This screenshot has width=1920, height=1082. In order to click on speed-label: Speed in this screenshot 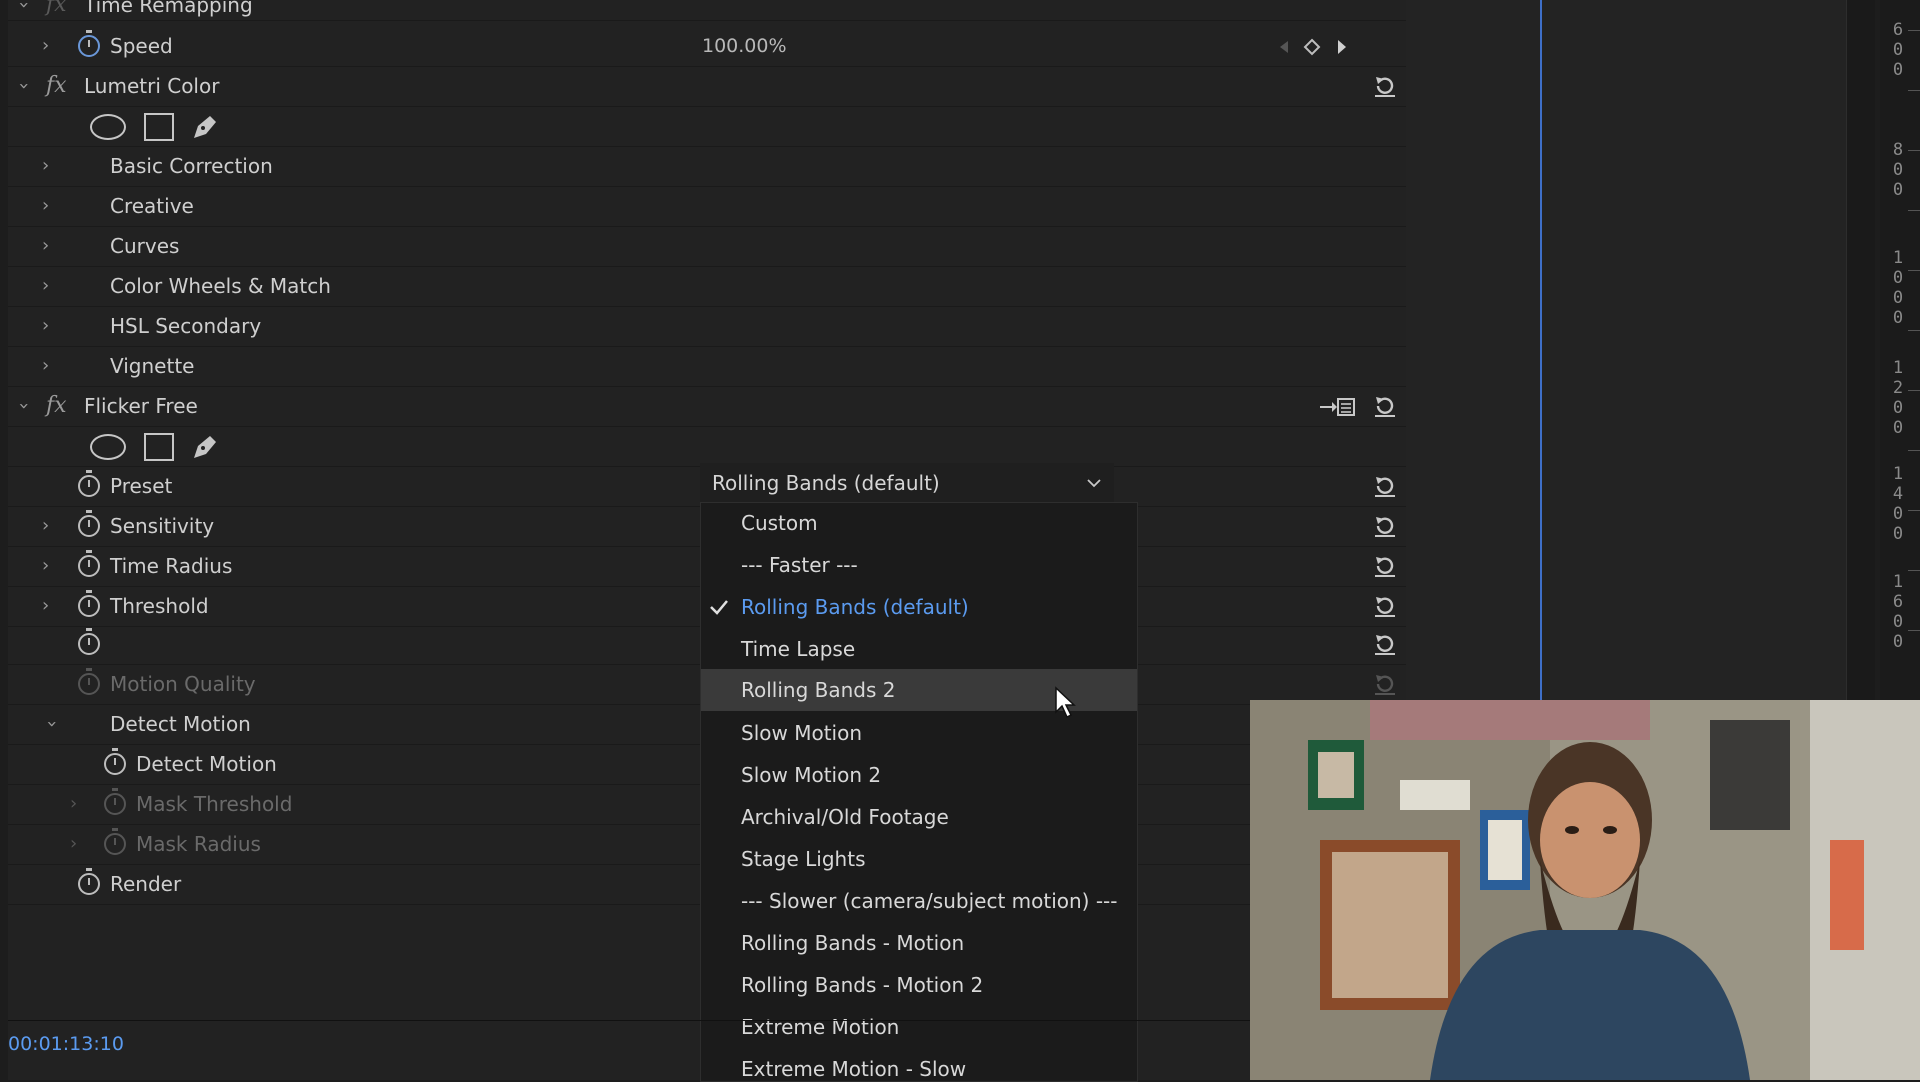, I will do `click(141, 46)`.